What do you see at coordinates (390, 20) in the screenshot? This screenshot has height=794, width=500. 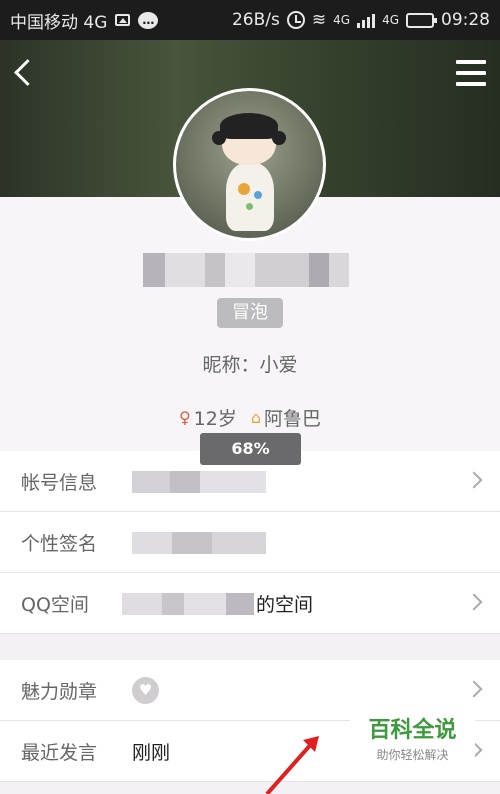 I see `network-type-label-2: 4G` at bounding box center [390, 20].